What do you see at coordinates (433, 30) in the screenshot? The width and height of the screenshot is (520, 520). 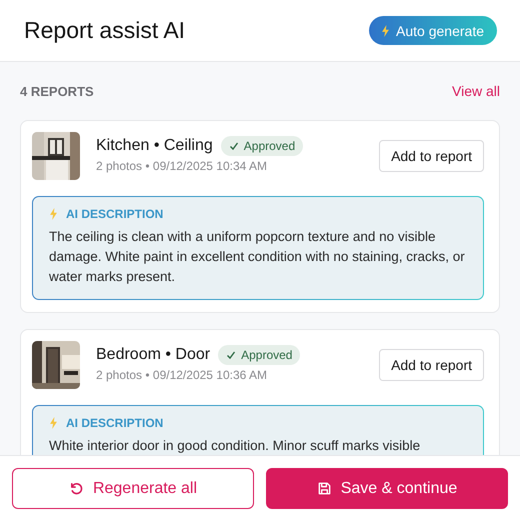 I see `auto-generate-button: Auto generate` at bounding box center [433, 30].